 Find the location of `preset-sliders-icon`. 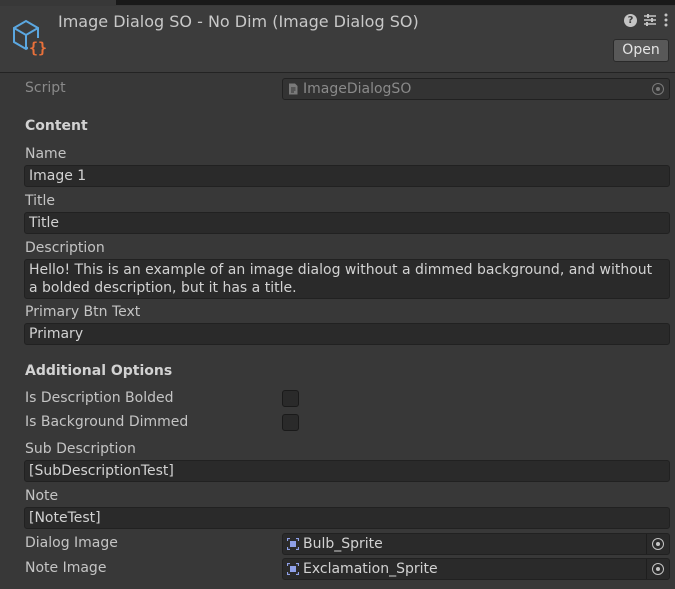

preset-sliders-icon is located at coordinates (650, 20).